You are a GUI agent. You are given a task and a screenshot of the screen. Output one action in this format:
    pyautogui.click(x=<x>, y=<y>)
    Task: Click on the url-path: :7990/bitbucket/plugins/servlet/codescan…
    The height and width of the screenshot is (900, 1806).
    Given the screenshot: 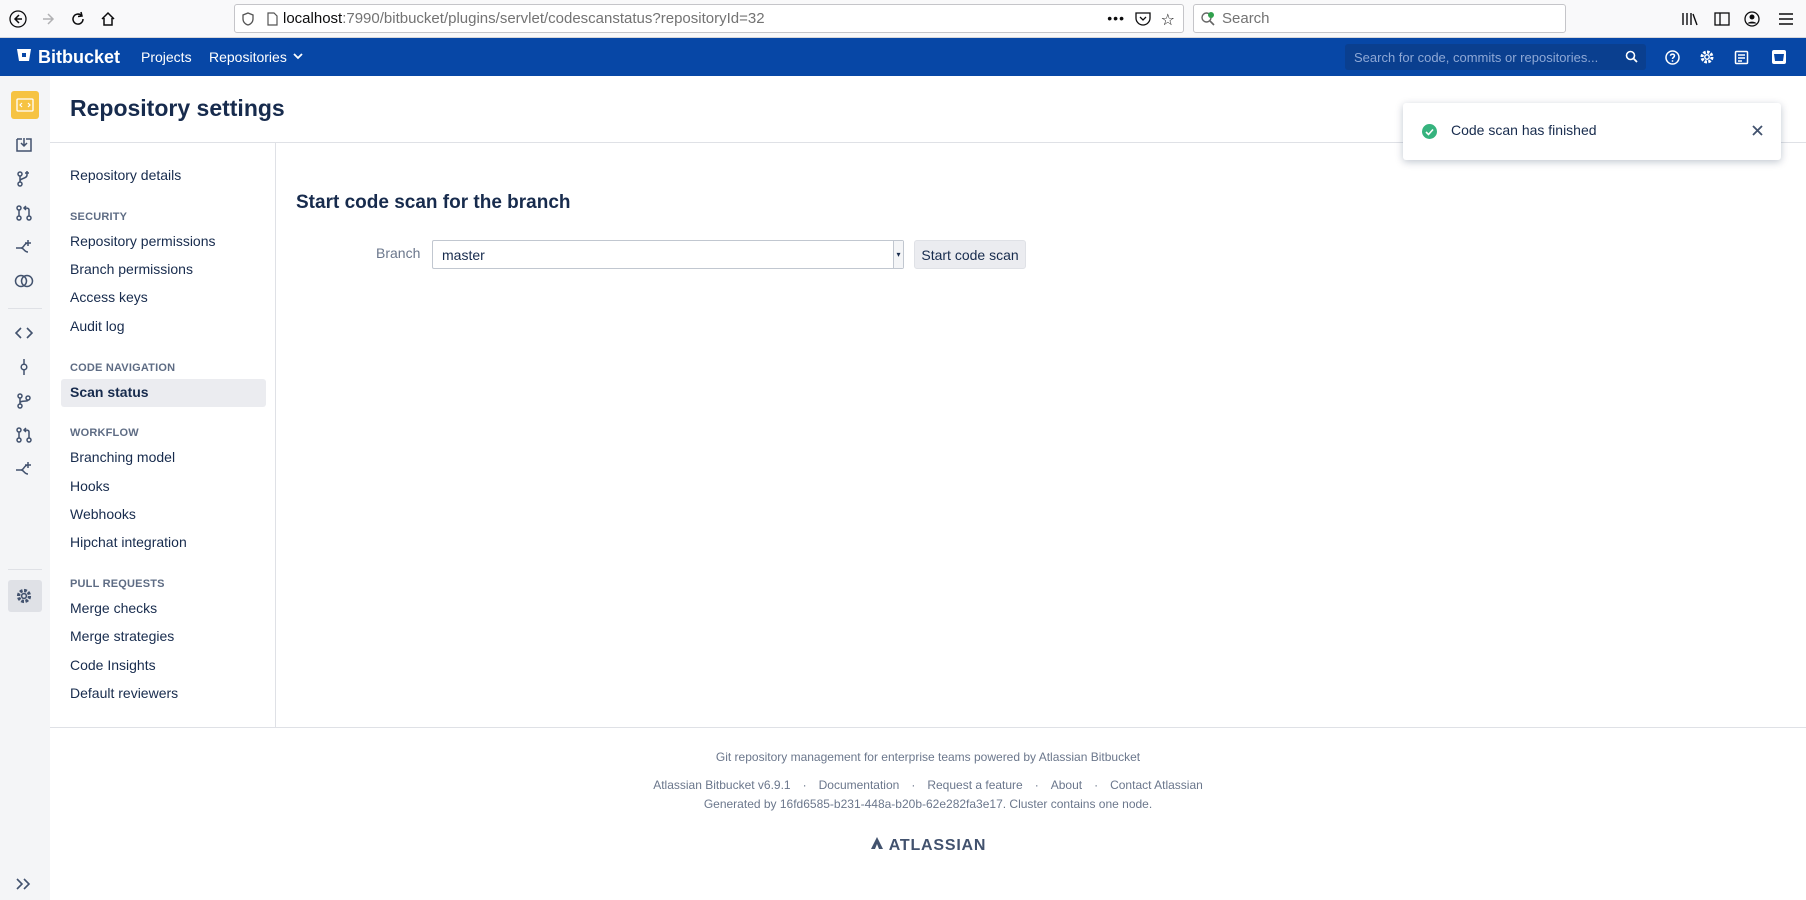 What is the action you would take?
    pyautogui.click(x=553, y=18)
    